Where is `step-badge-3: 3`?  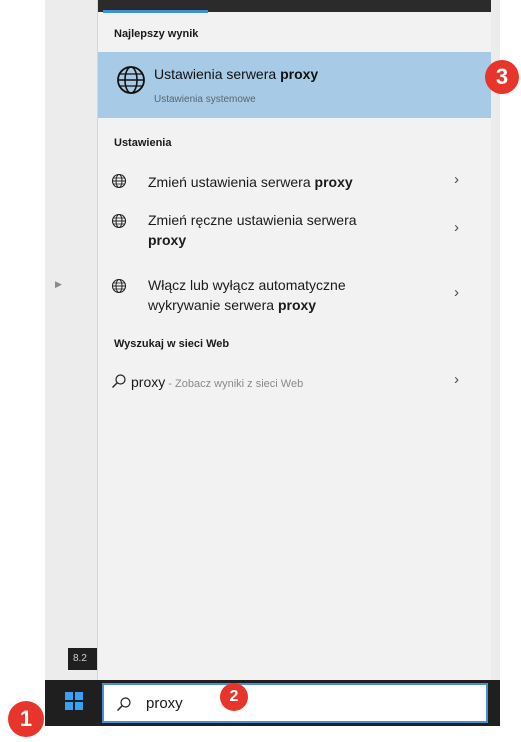
step-badge-3: 3 is located at coordinates (502, 77).